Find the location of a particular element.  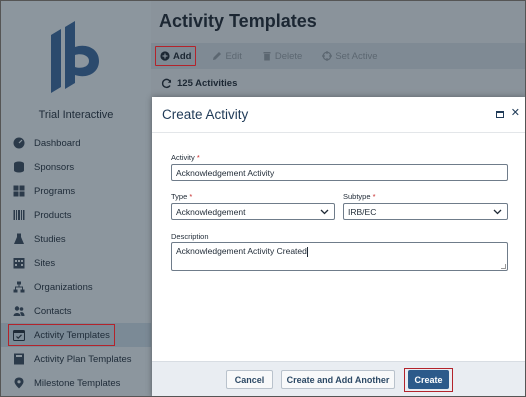

sidebar-item-label: Contacts is located at coordinates (53, 311).